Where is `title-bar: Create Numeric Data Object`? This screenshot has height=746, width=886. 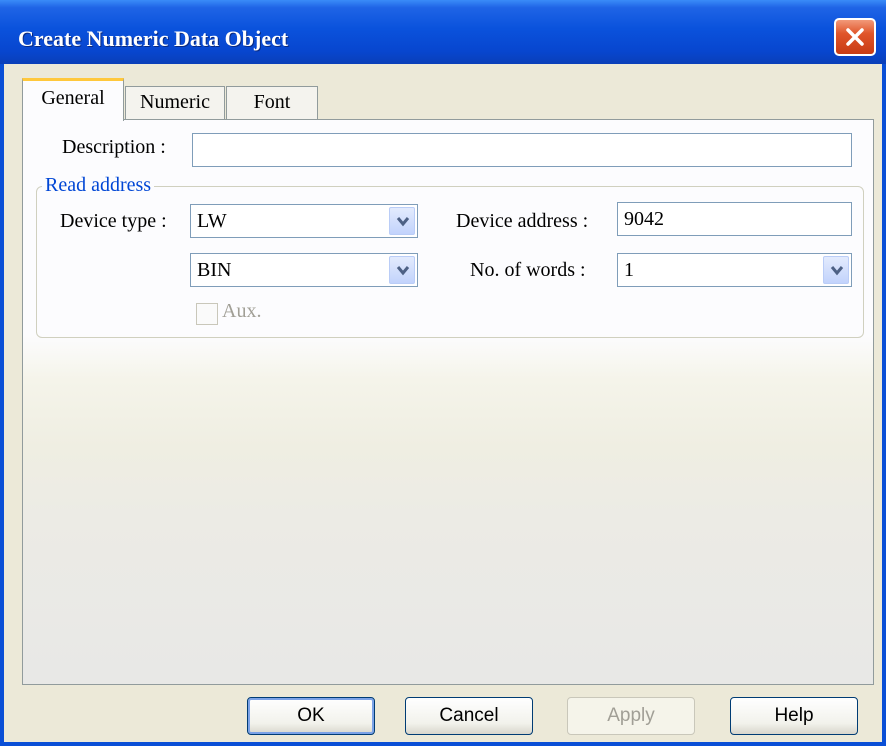 title-bar: Create Numeric Data Object is located at coordinates (443, 32).